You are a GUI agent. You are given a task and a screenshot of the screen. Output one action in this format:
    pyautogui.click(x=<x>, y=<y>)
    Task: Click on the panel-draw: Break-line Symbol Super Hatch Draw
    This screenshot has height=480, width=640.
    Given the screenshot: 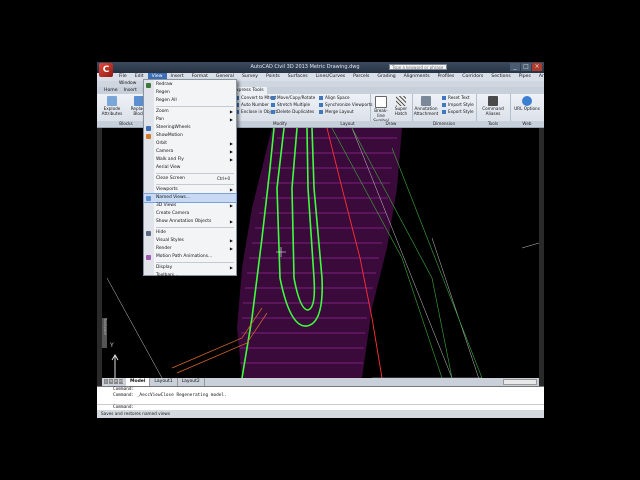 What is the action you would take?
    pyautogui.click(x=391, y=110)
    